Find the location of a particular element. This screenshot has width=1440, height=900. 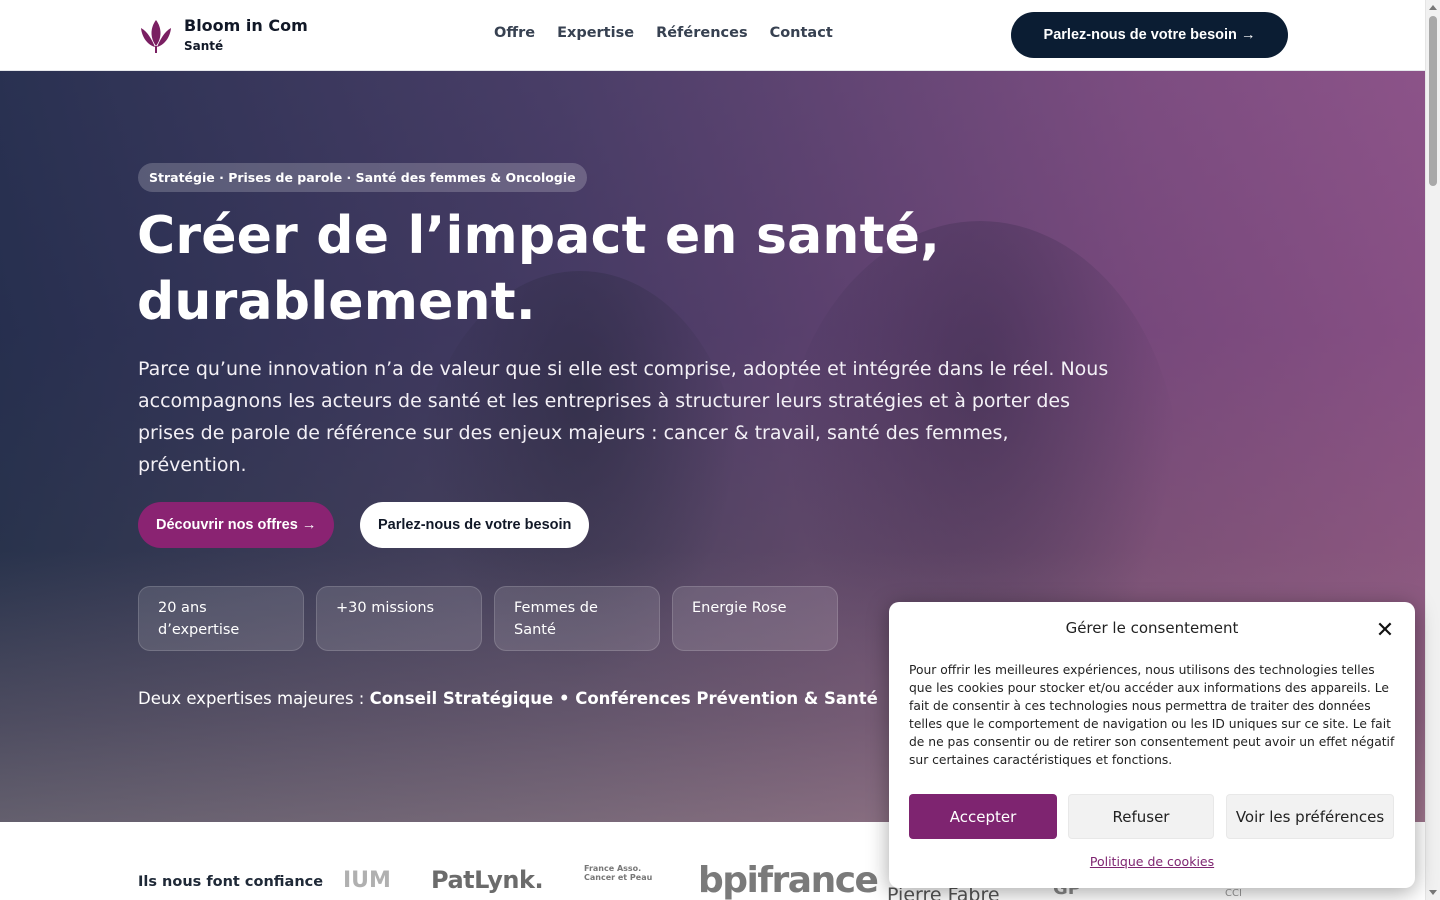

nav-item-references: Références is located at coordinates (702, 33).